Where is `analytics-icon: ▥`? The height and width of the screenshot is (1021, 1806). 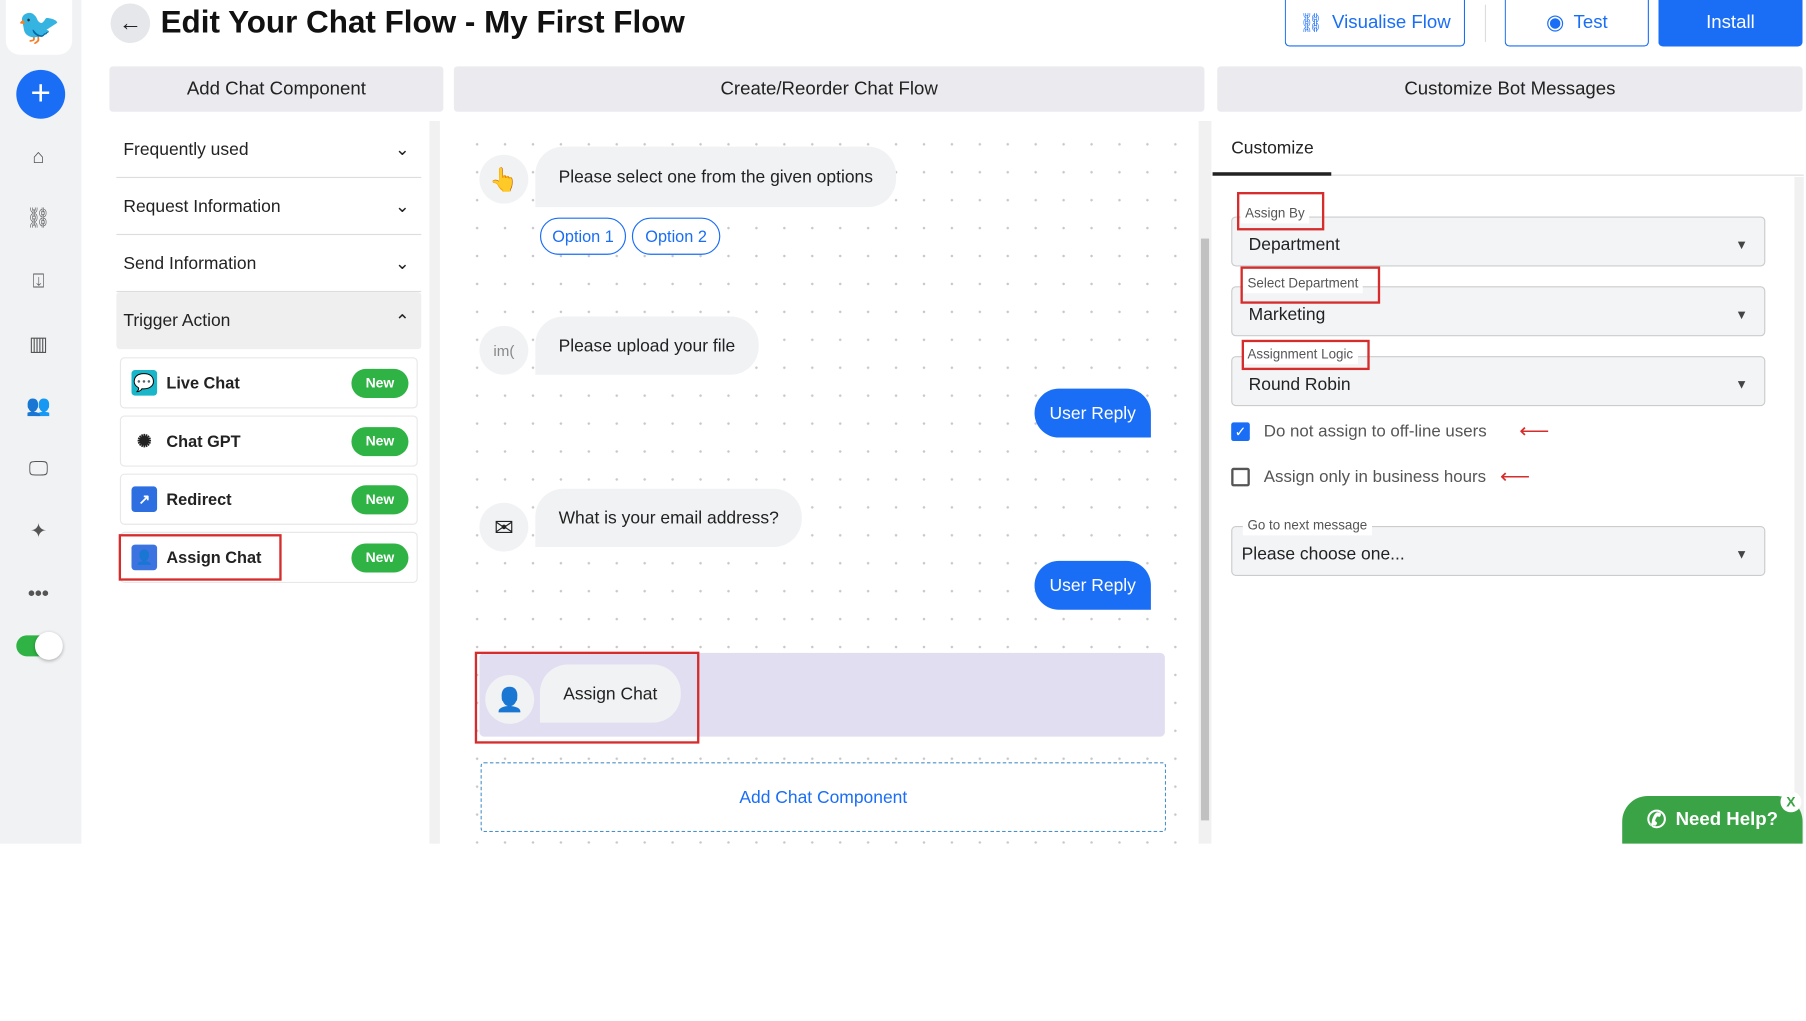 analytics-icon: ▥ is located at coordinates (38, 345).